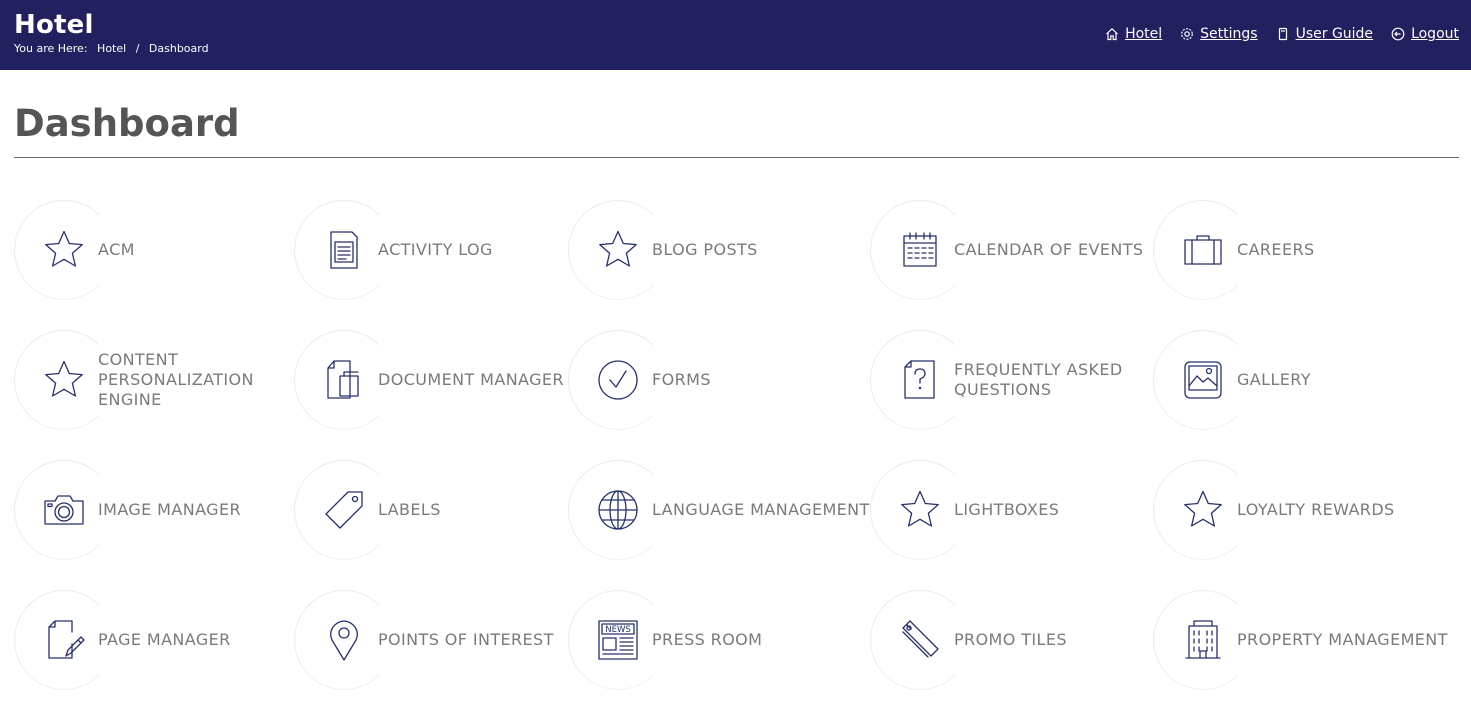  I want to click on svg-text: NEWS, so click(618, 630).